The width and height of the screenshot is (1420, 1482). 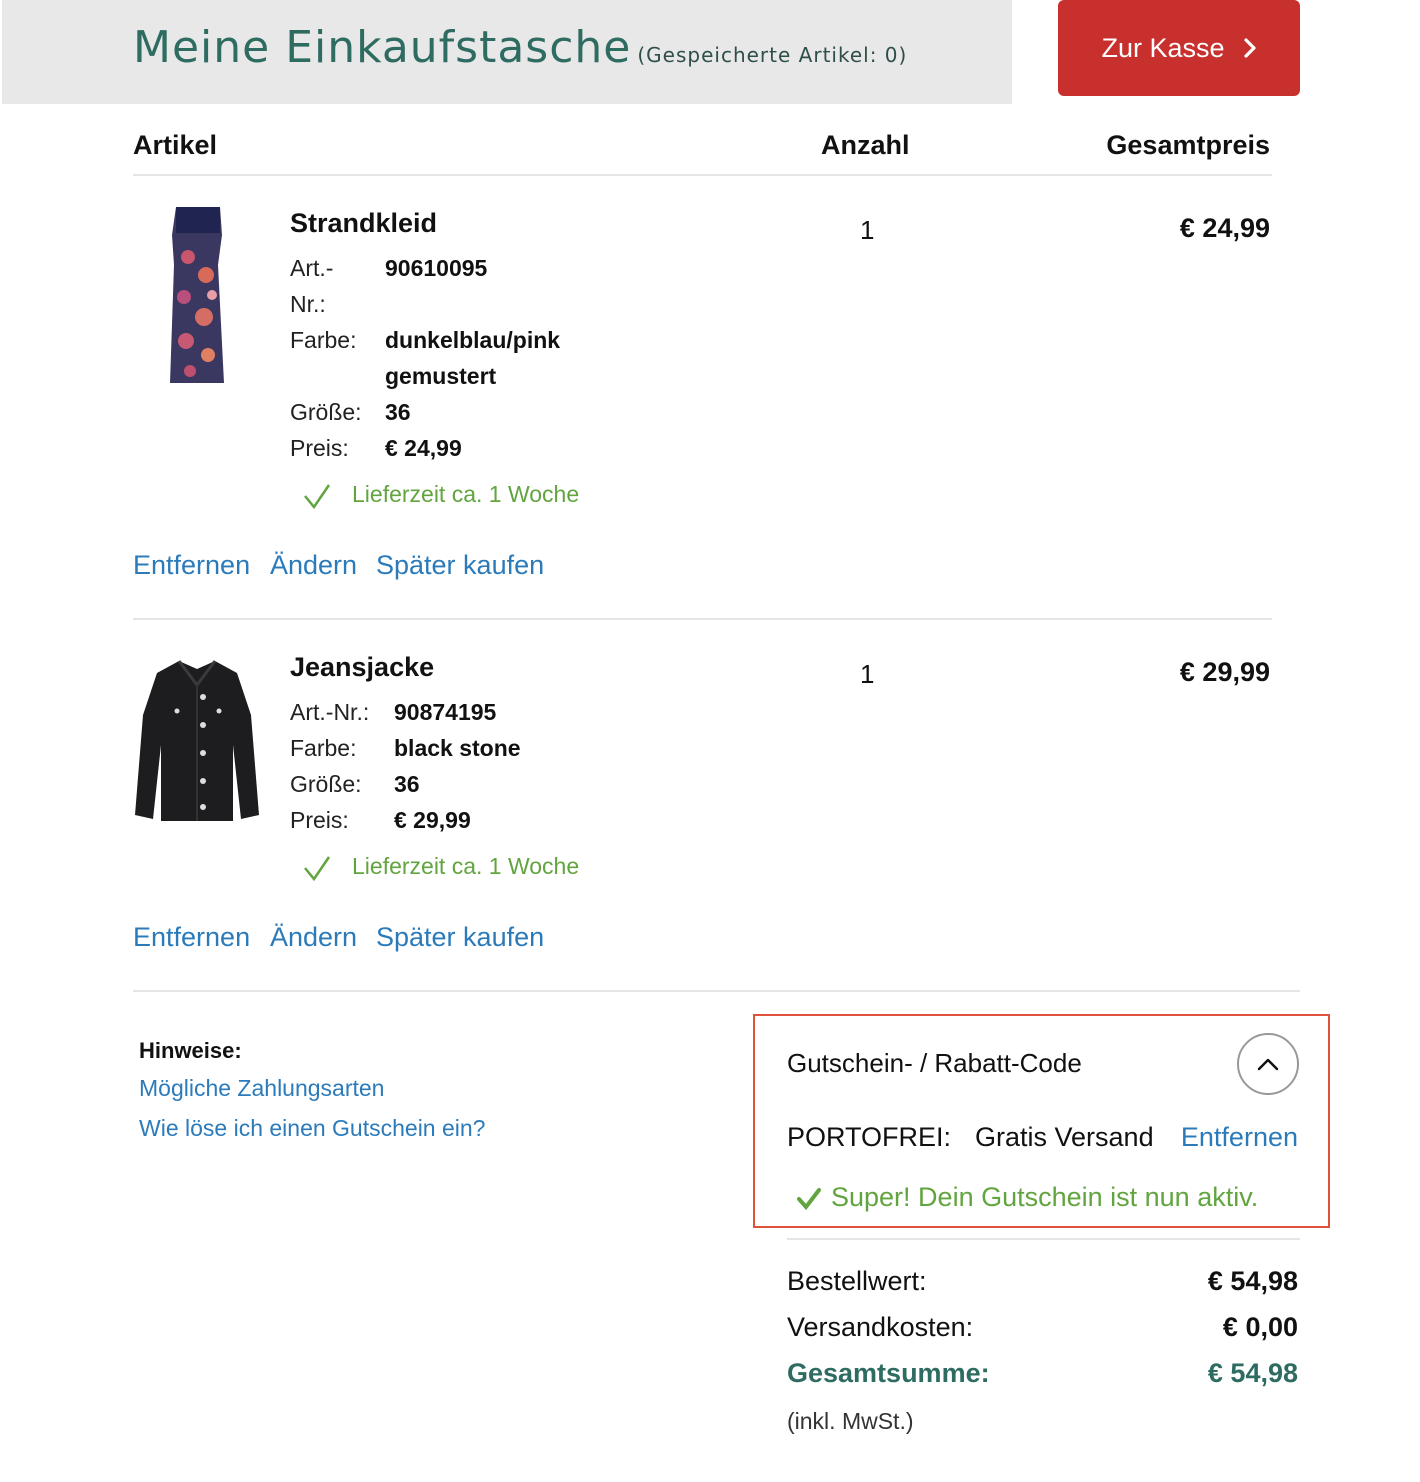 I want to click on column-header-total: Gesamtpreis, so click(x=1188, y=145).